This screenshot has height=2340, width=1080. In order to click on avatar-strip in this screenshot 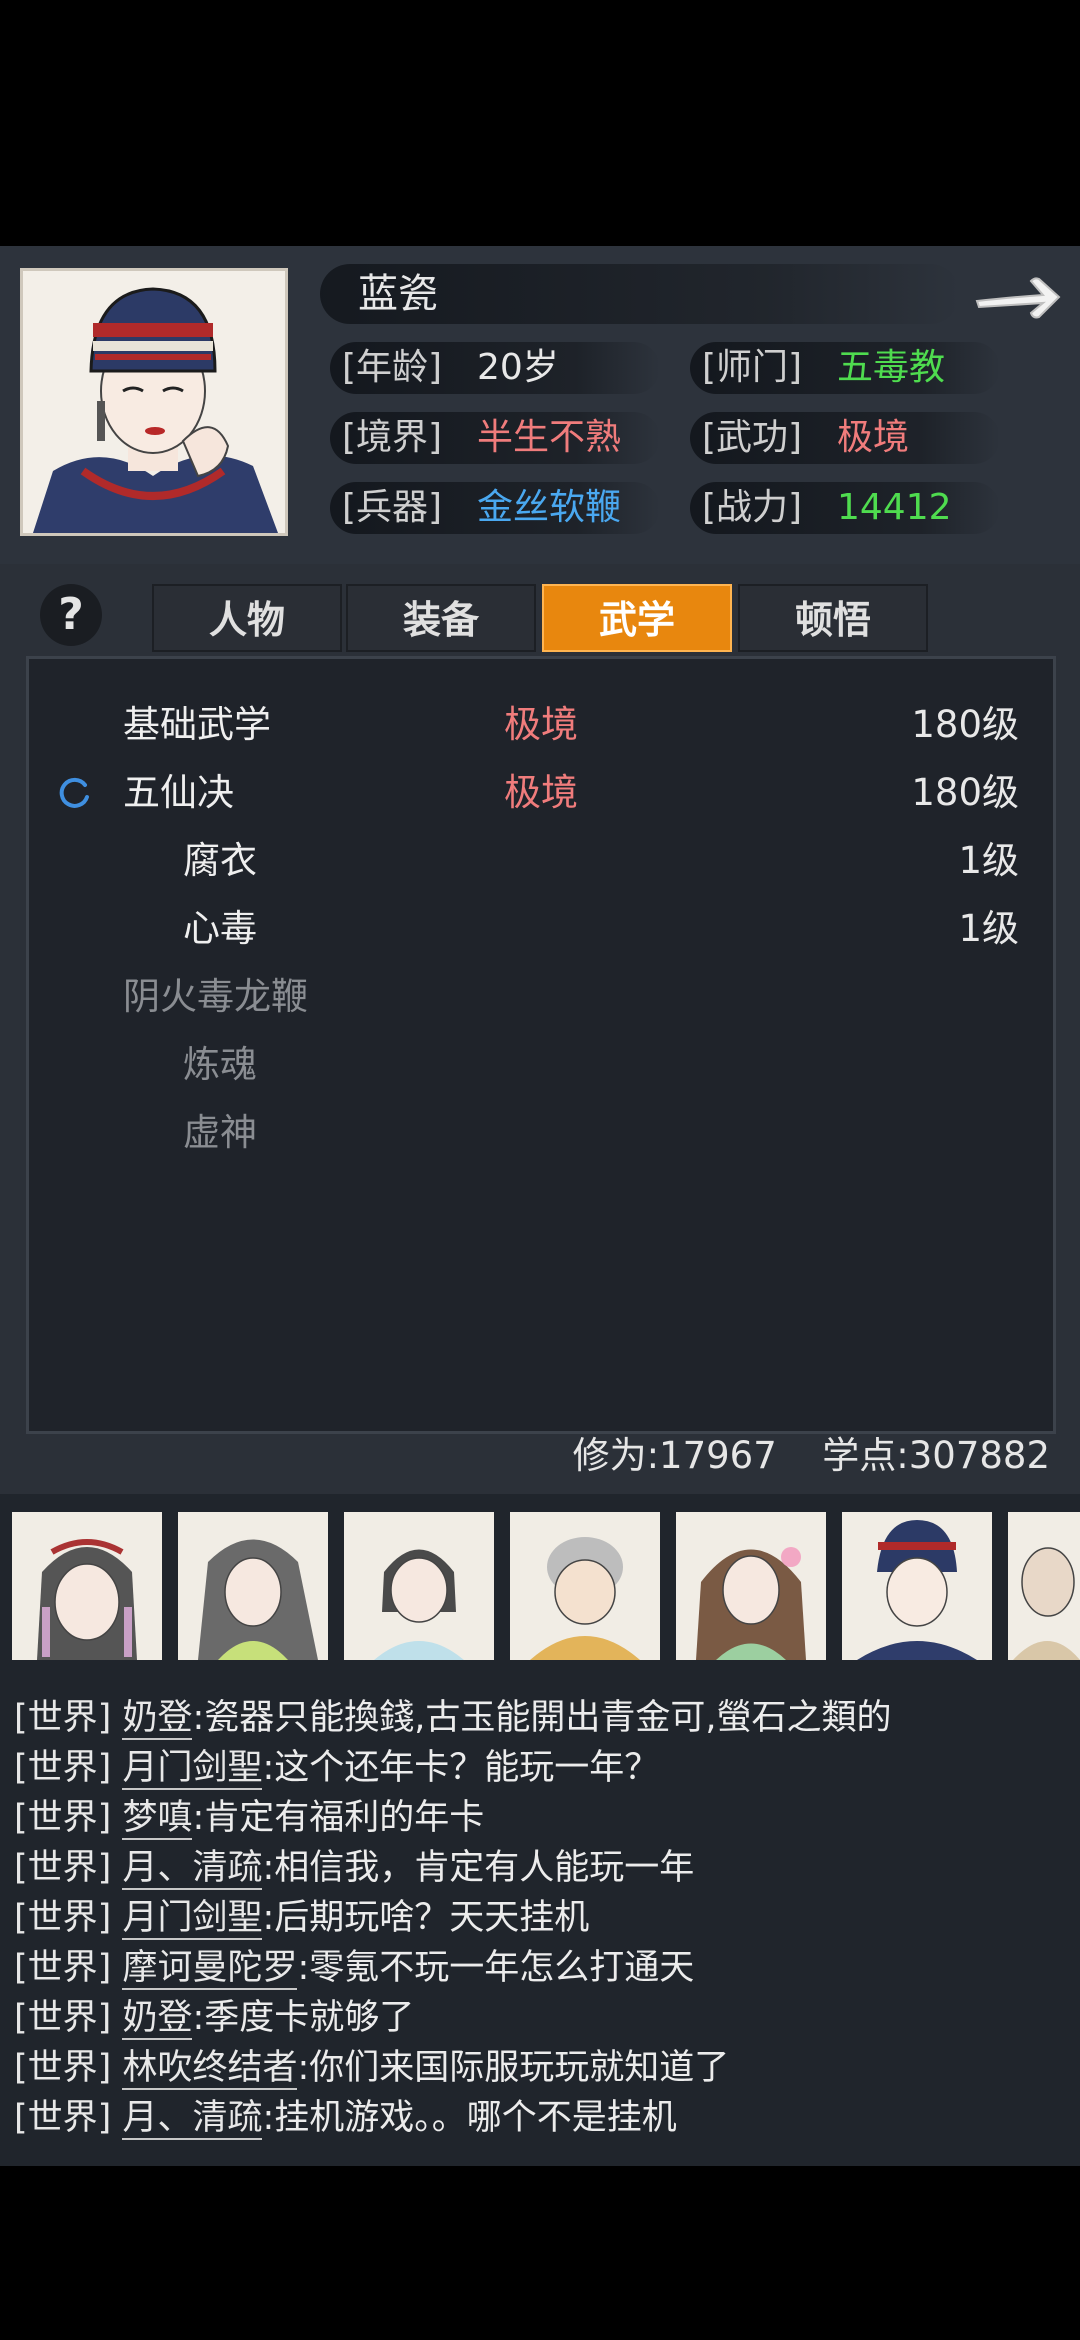, I will do `click(546, 1586)`.